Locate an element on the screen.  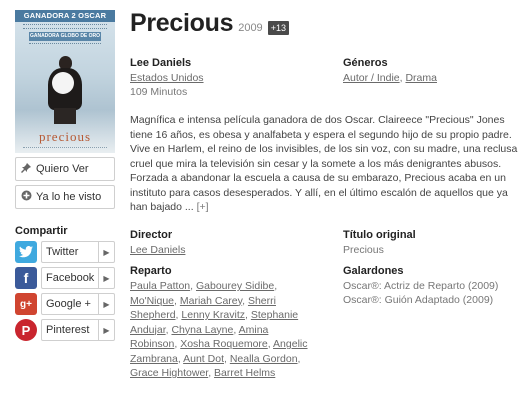
wishlist-label: Quiero Ver is located at coordinates (62, 169).